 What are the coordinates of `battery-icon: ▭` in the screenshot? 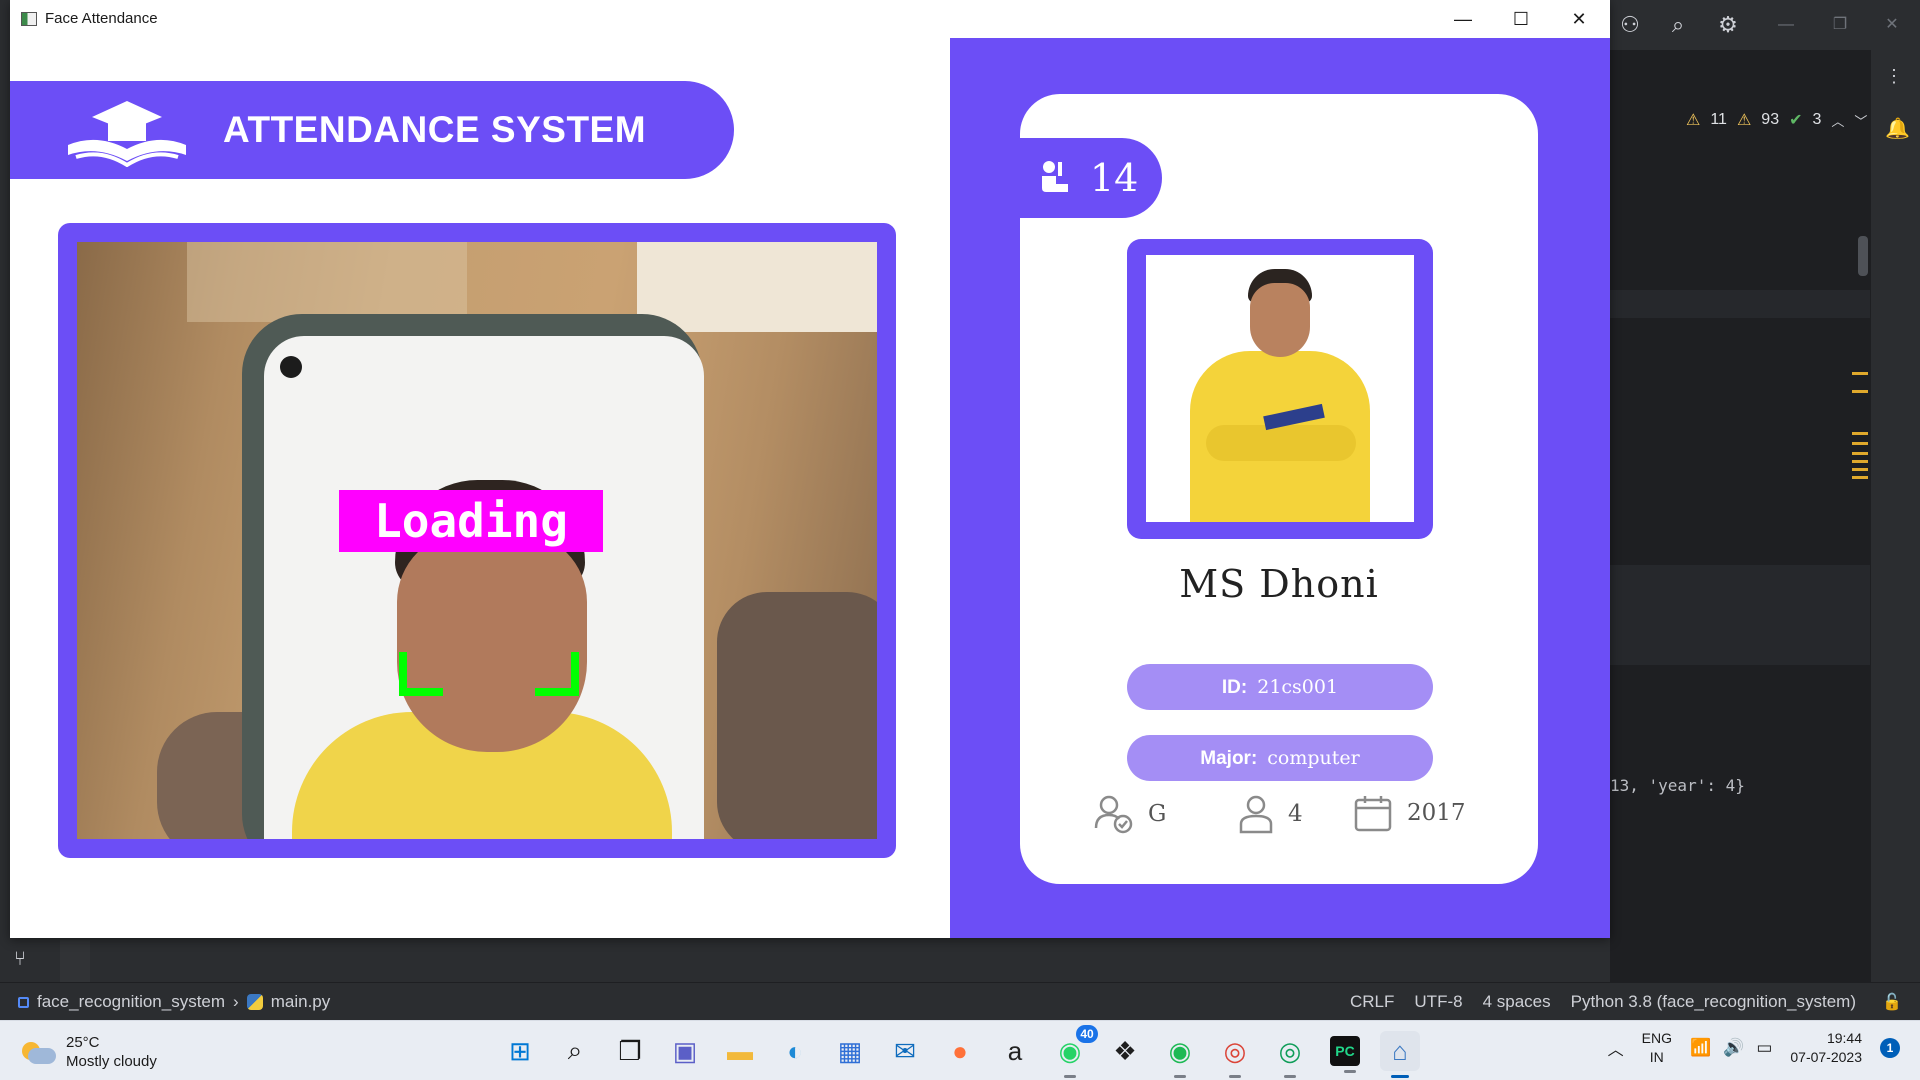 It's located at (1764, 1048).